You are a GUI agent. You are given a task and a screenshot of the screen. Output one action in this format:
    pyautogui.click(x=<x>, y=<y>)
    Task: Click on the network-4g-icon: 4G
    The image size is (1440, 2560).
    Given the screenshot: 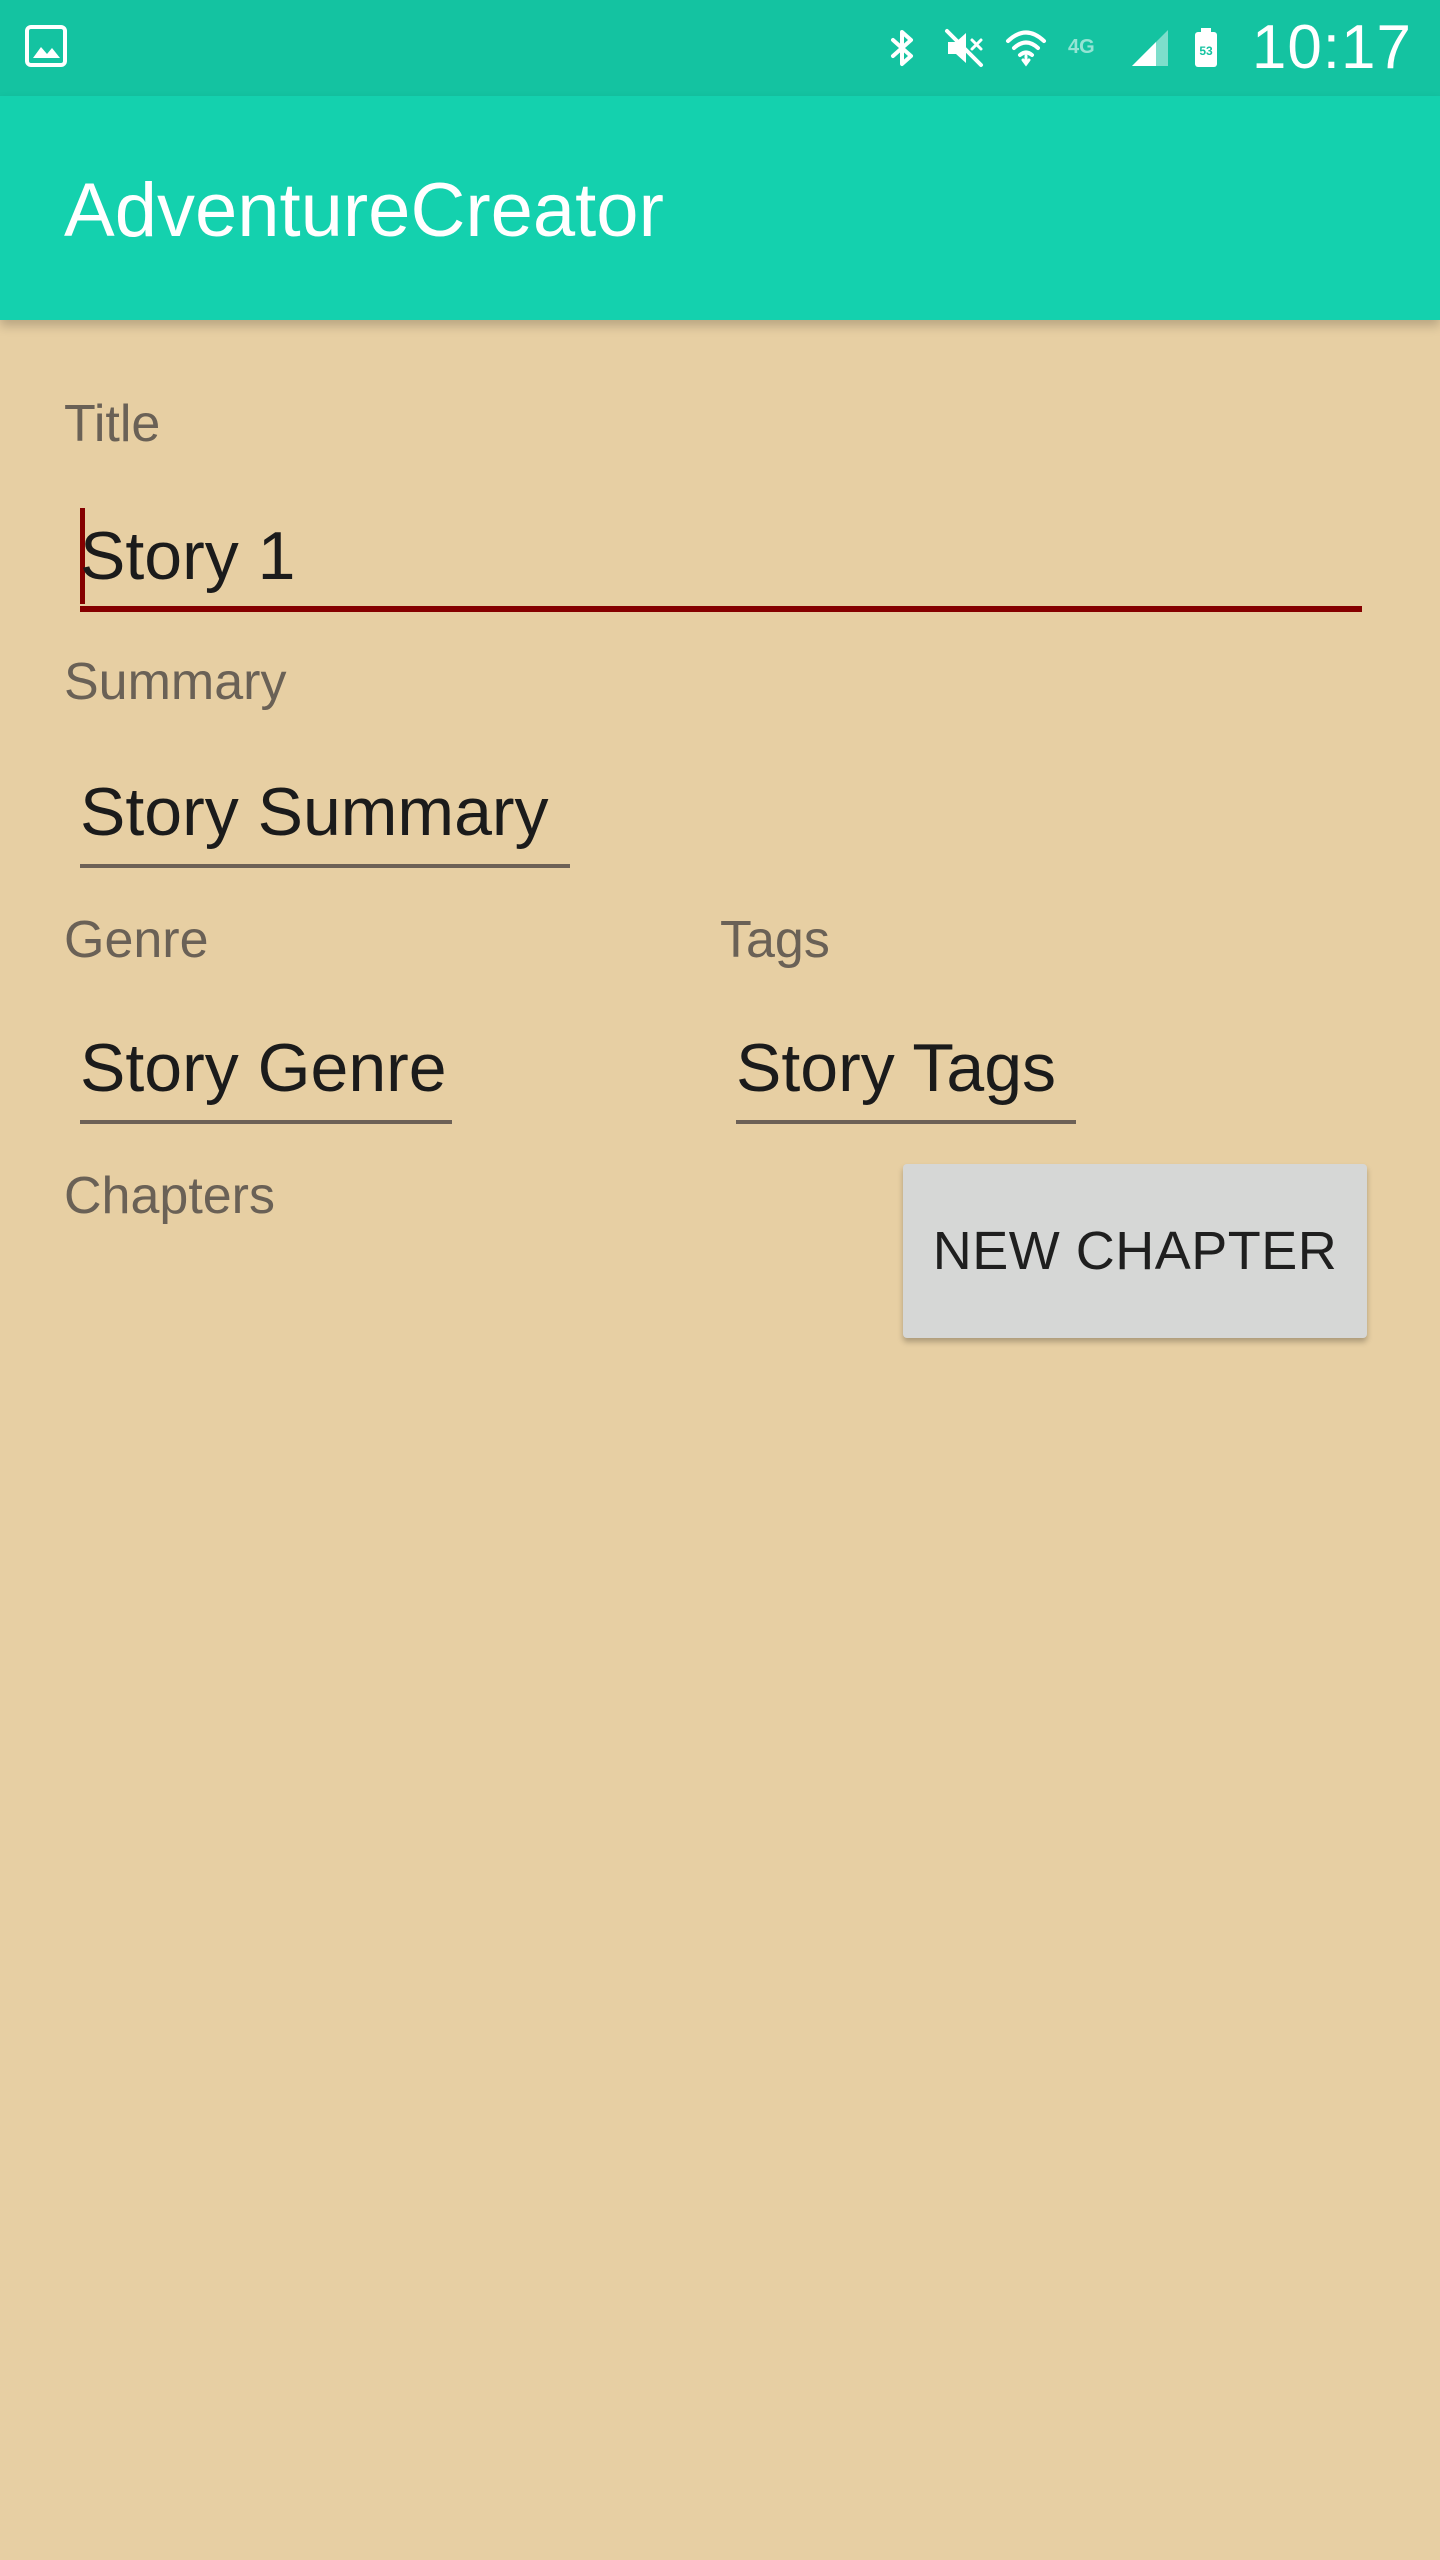 What is the action you would take?
    pyautogui.click(x=1081, y=47)
    